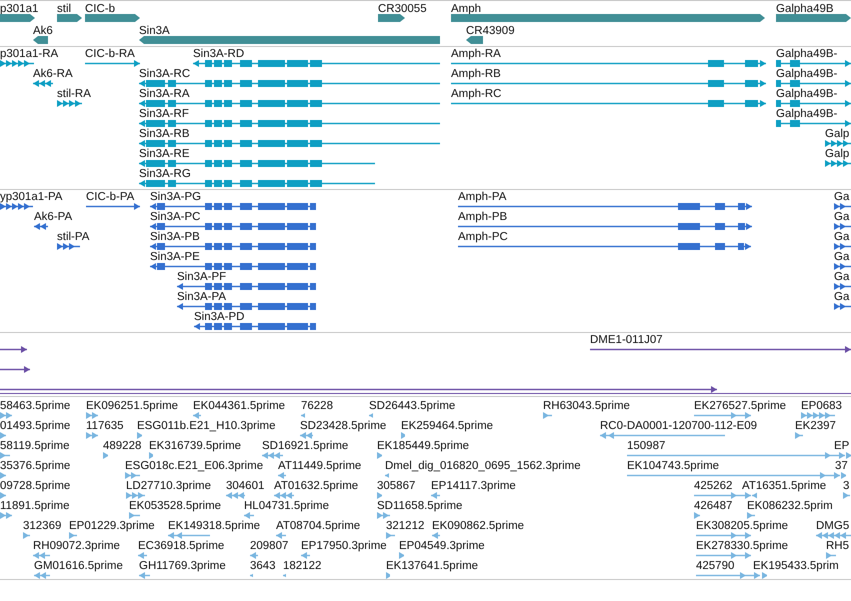  I want to click on est-label: AT01632.5prime, so click(316, 486).